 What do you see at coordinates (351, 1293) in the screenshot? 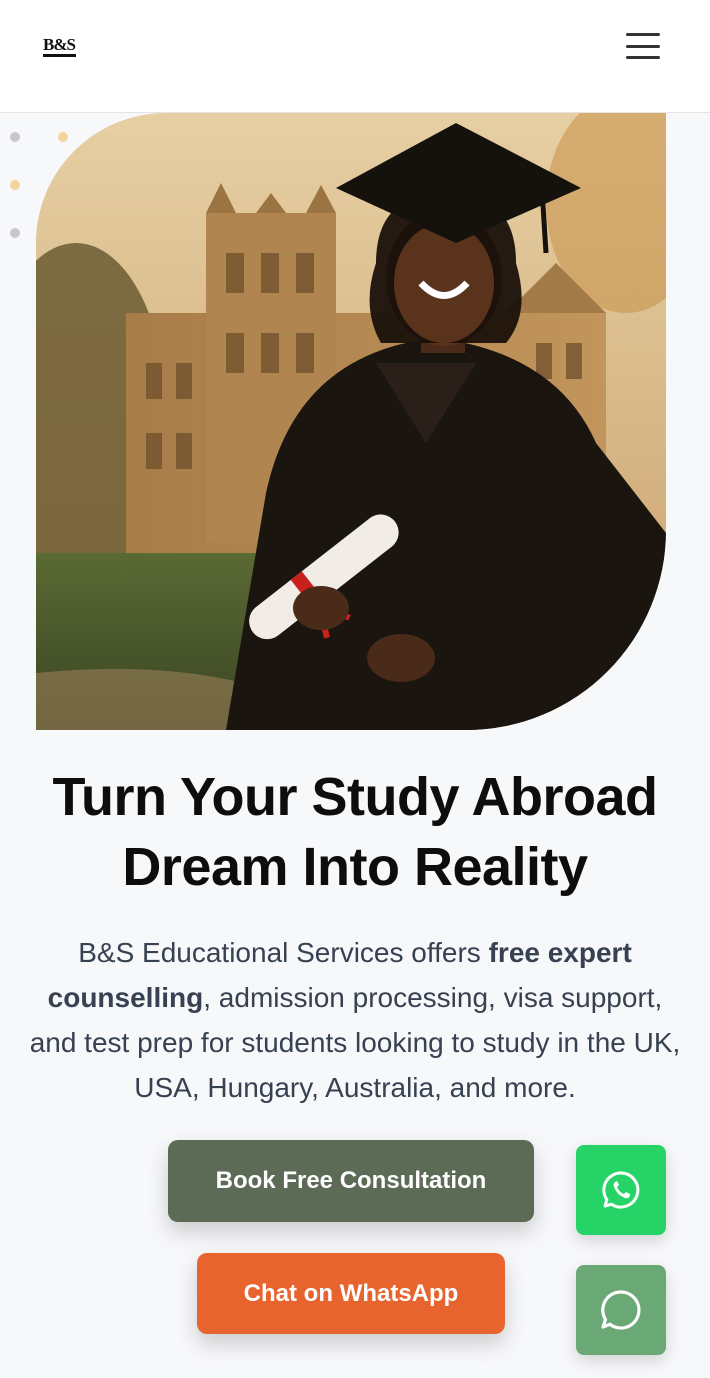
I see `chat-whatsapp-button: Chat on WhatsApp` at bounding box center [351, 1293].